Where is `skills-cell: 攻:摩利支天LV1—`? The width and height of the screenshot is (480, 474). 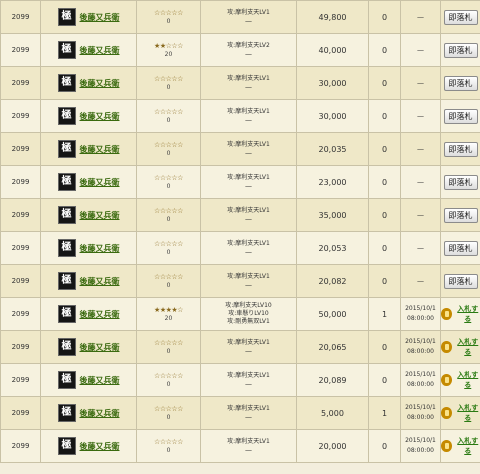 skills-cell: 攻:摩利支天LV1— is located at coordinates (248, 215).